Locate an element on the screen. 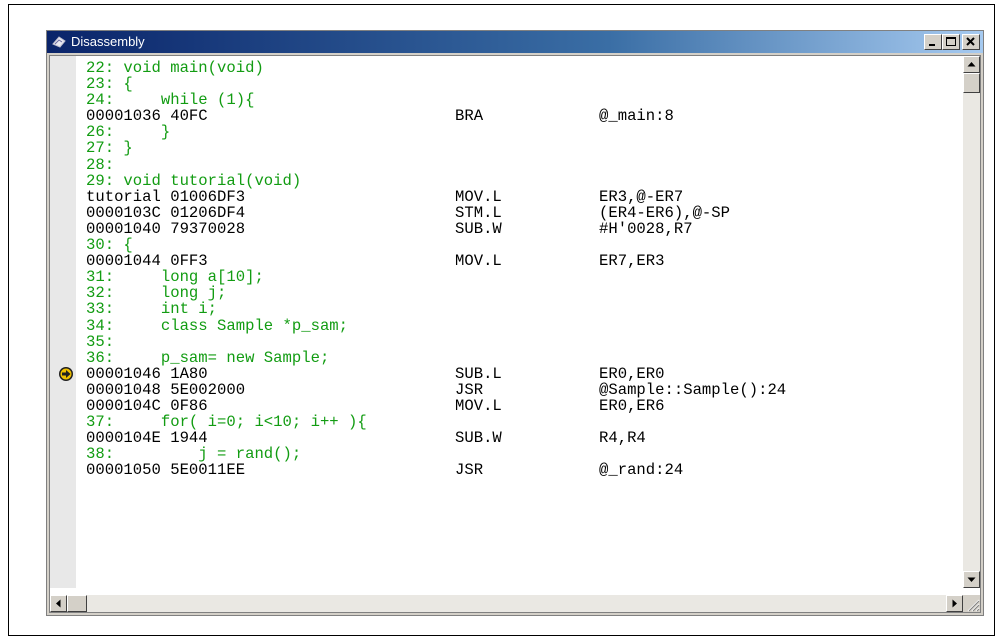 The image size is (1003, 642). disassembly-window-icon is located at coordinates (59, 42).